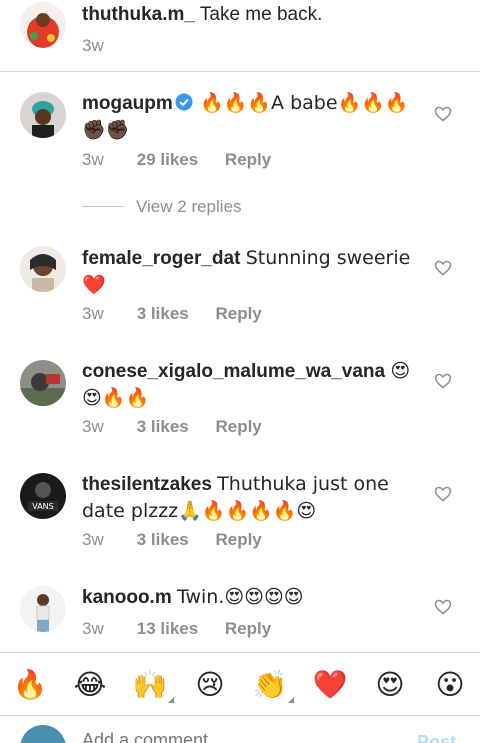 The height and width of the screenshot is (743, 480). I want to click on reaction-surprised-icon: 😮, so click(450, 685).